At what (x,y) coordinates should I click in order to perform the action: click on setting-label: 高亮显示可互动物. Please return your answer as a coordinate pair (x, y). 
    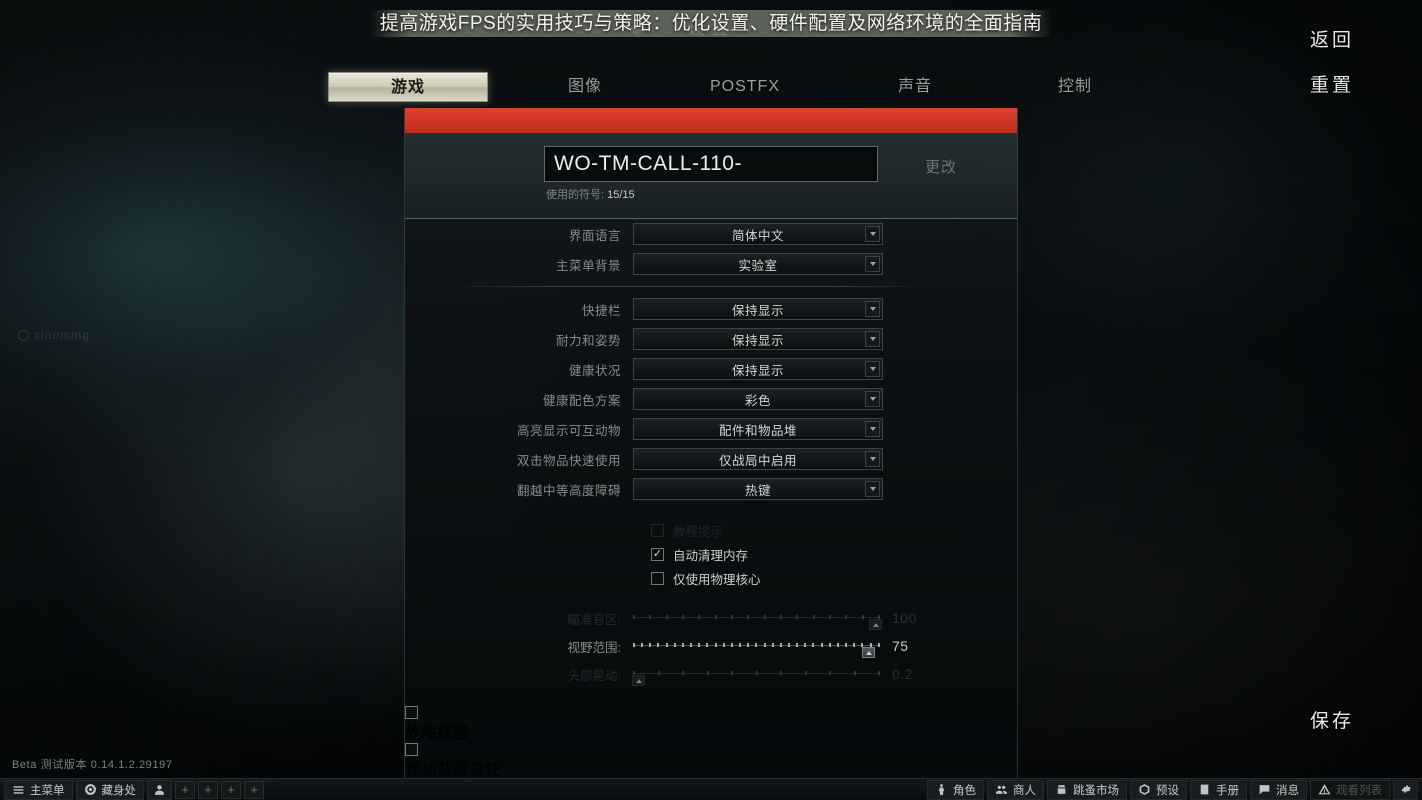
    Looking at the image, I should click on (568, 430).